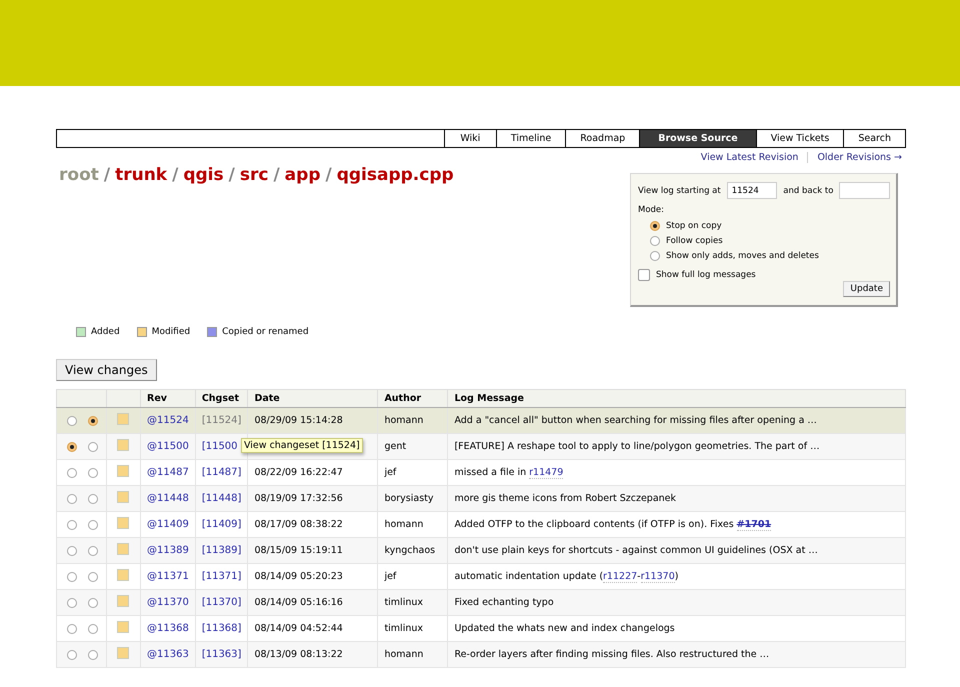  What do you see at coordinates (752, 190) in the screenshot?
I see `start-revision-field: 11524` at bounding box center [752, 190].